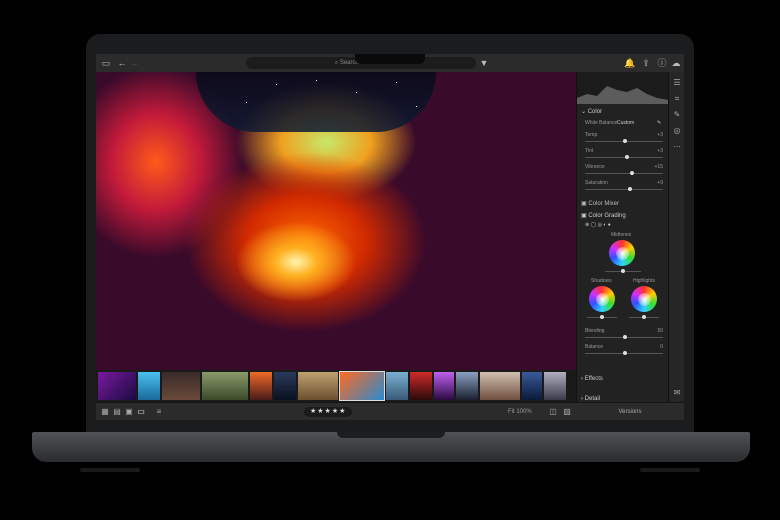 The height and width of the screenshot is (520, 780). I want to click on eyedropper-icon: ✎, so click(659, 123).